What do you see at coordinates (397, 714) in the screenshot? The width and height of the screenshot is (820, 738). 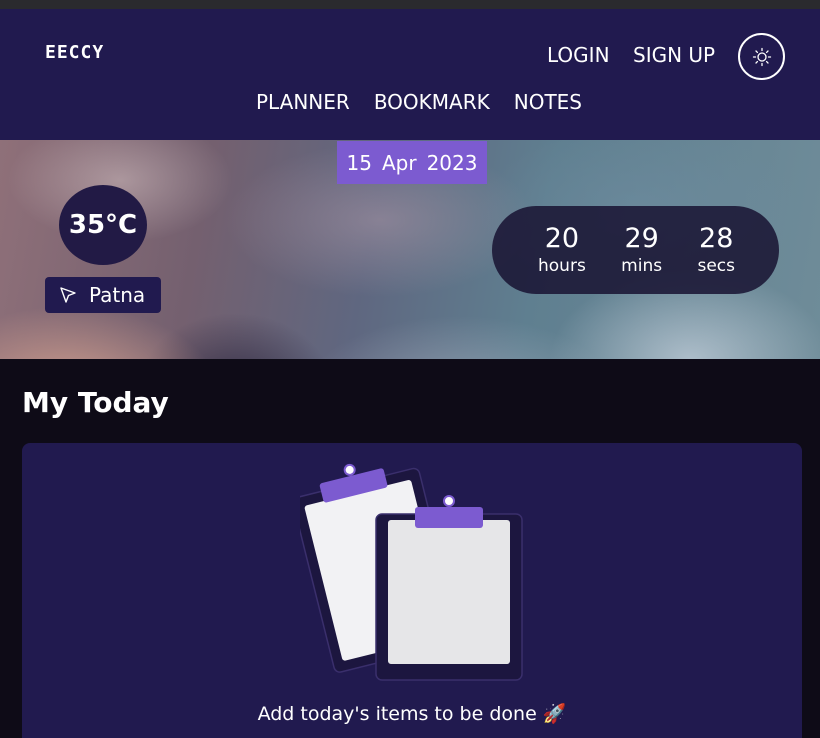 I see `empty-state-text: Add today's items to be done` at bounding box center [397, 714].